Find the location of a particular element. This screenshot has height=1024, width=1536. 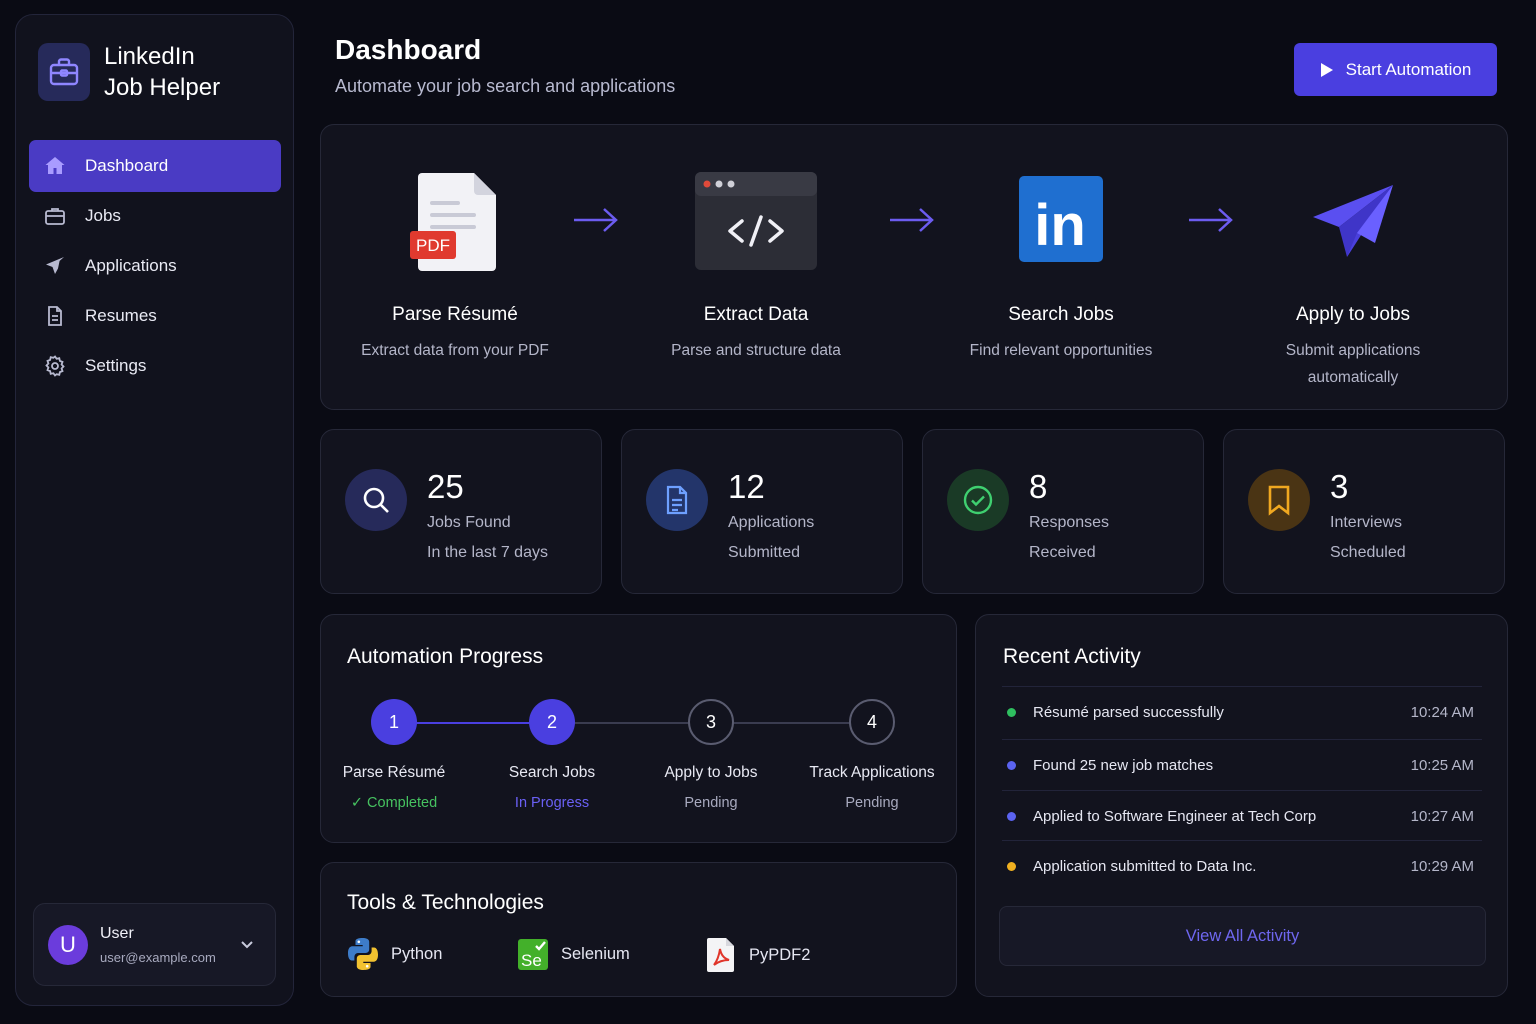

stat-label: Jobs Found is located at coordinates (469, 522).